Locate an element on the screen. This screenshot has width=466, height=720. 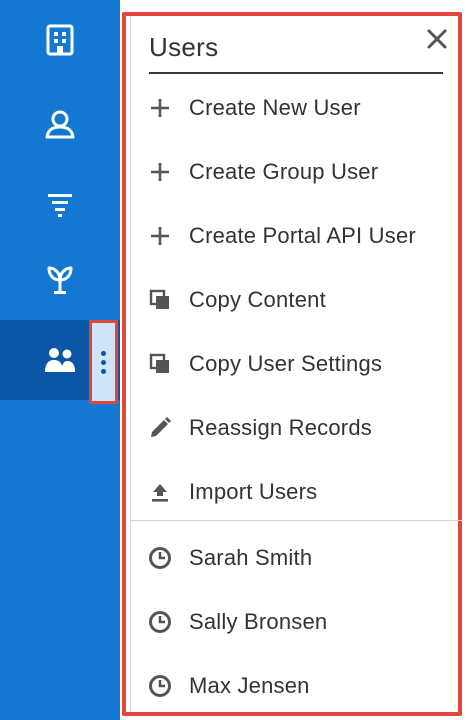
menu-item-create-portal-api-user: Create Portal API User is located at coordinates (297, 236).